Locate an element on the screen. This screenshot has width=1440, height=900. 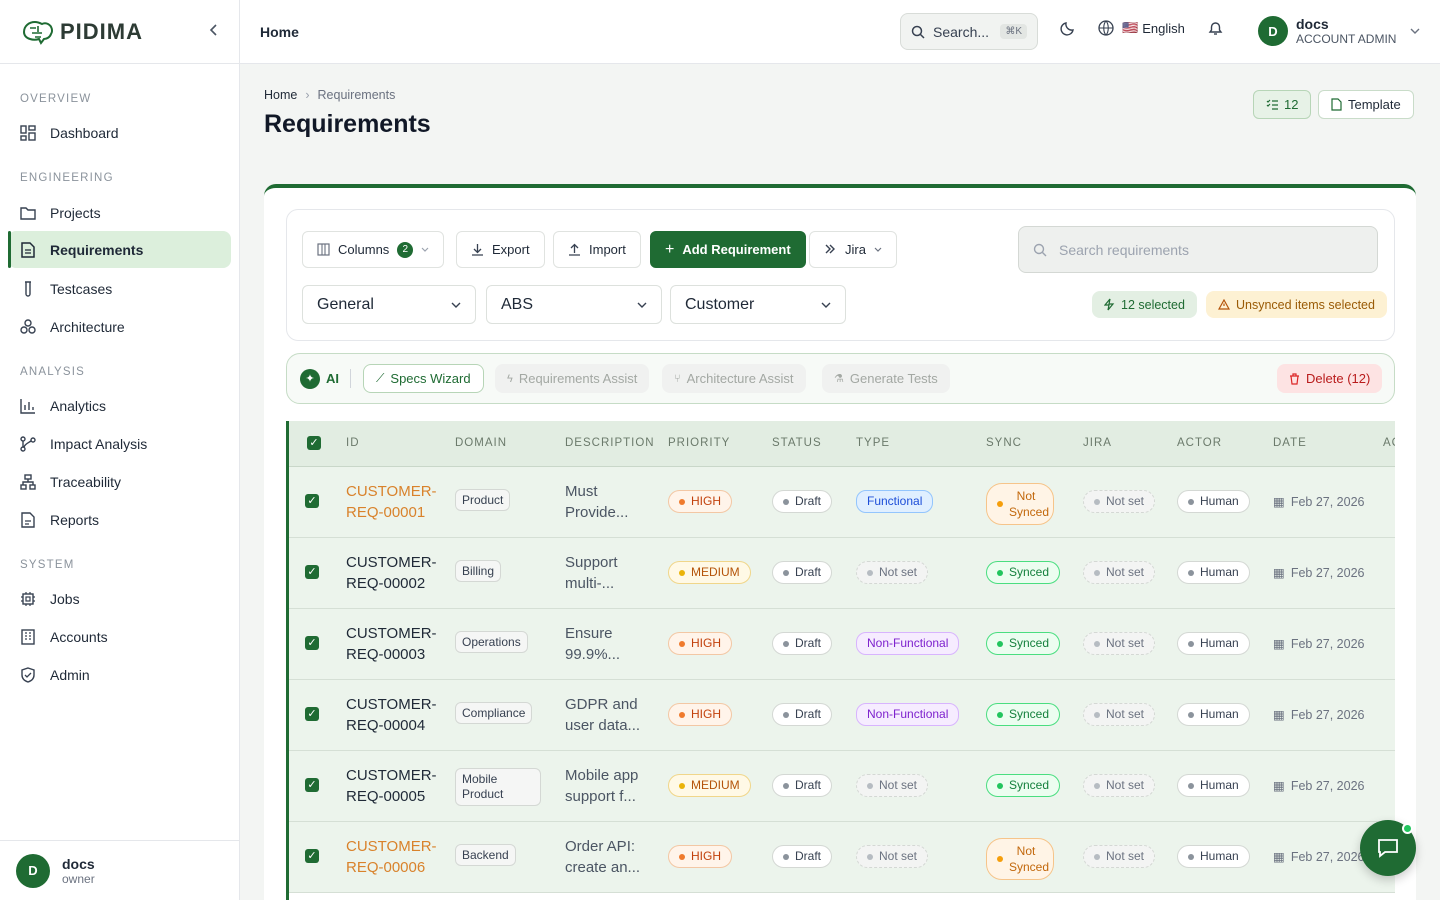
sidebar-item-impact-analysis: Impact Analysis is located at coordinates (119, 443).